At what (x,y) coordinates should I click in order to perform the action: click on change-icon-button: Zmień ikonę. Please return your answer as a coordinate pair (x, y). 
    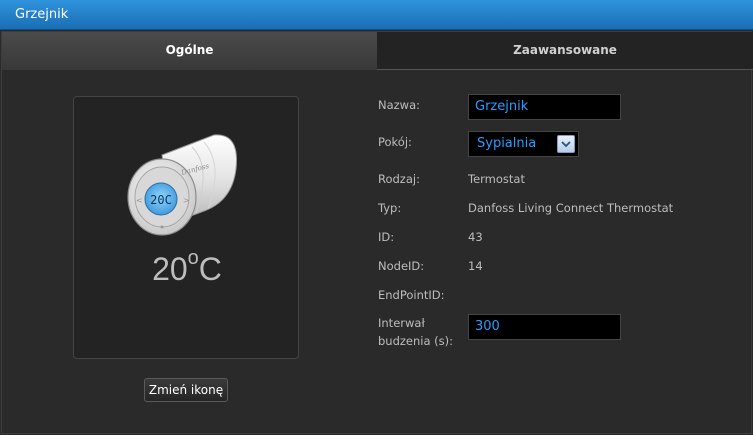
    Looking at the image, I should click on (186, 390).